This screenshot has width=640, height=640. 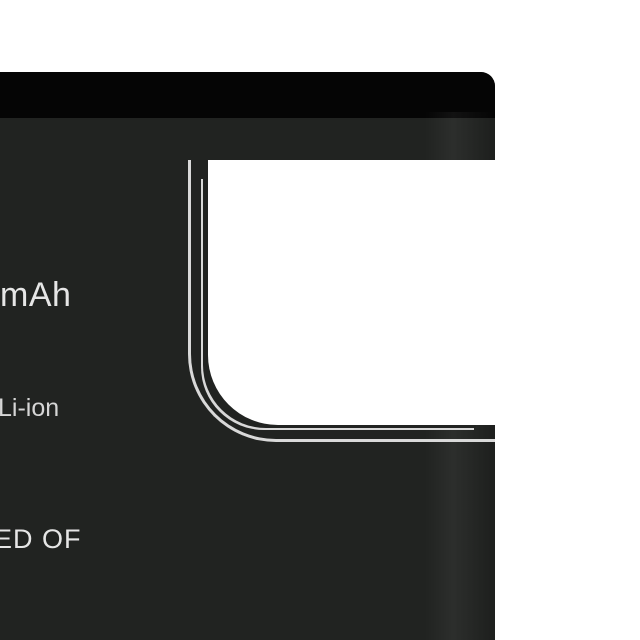 What do you see at coordinates (41, 539) in the screenshot?
I see `made-in-text: ED OF` at bounding box center [41, 539].